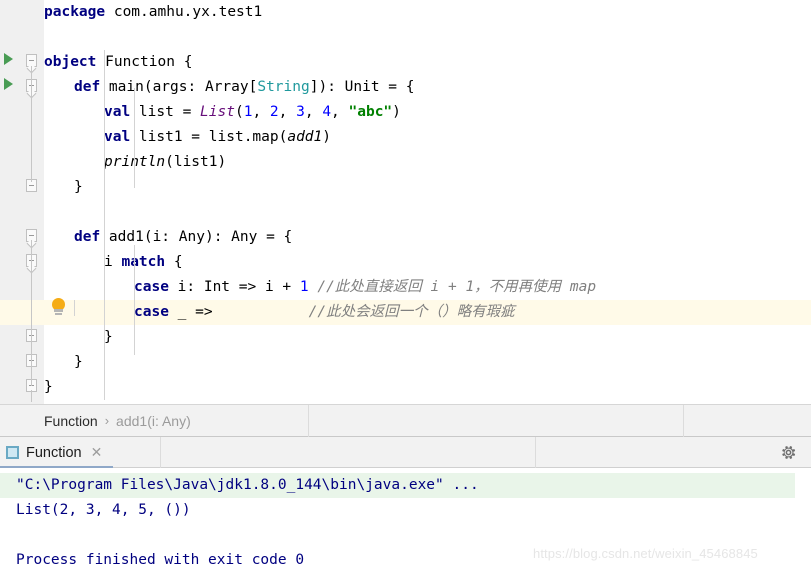 This screenshot has height=574, width=811. I want to click on run-configuration-icon, so click(12, 452).